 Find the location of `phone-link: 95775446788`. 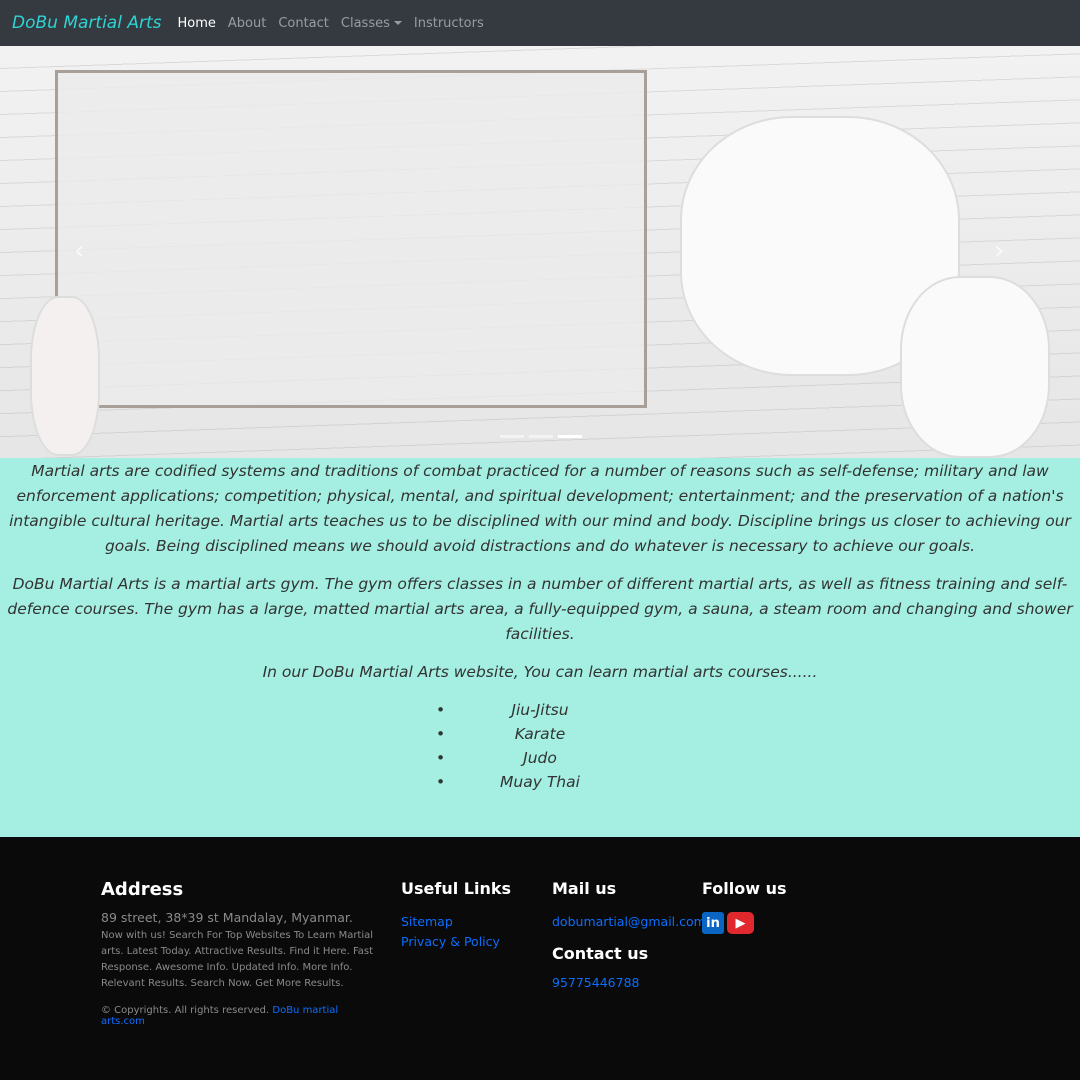

phone-link: 95775446788 is located at coordinates (629, 983).